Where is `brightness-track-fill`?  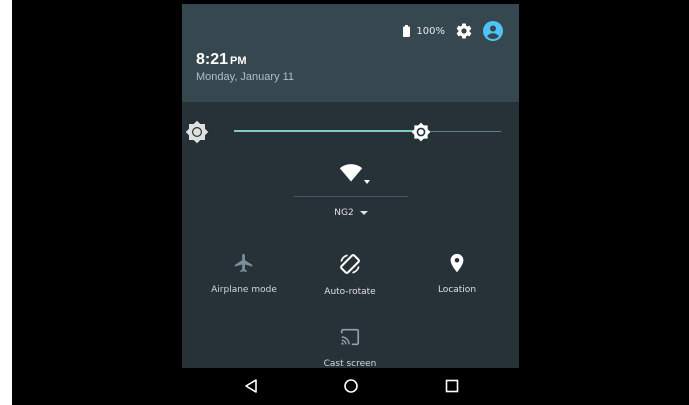 brightness-track-fill is located at coordinates (327, 131).